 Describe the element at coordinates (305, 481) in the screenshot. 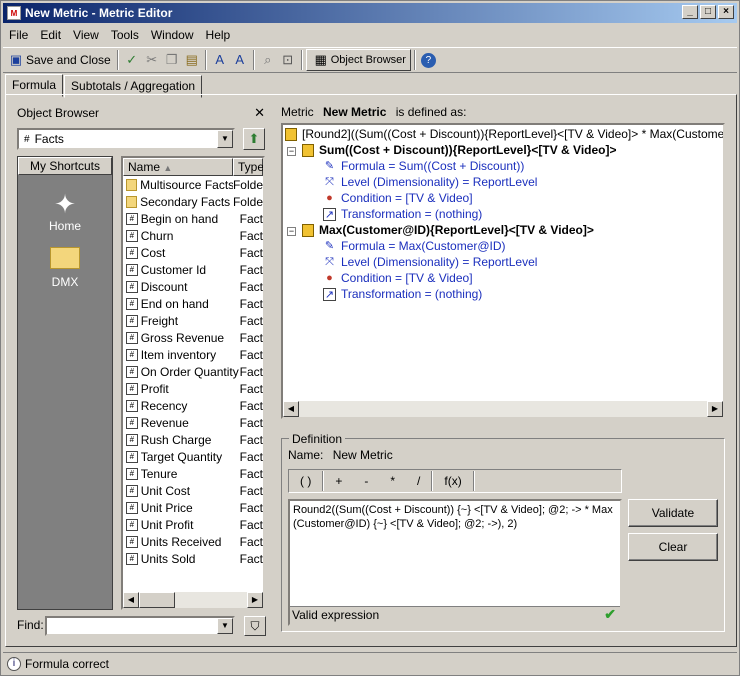

I see `parentheses-button: ( )` at that location.